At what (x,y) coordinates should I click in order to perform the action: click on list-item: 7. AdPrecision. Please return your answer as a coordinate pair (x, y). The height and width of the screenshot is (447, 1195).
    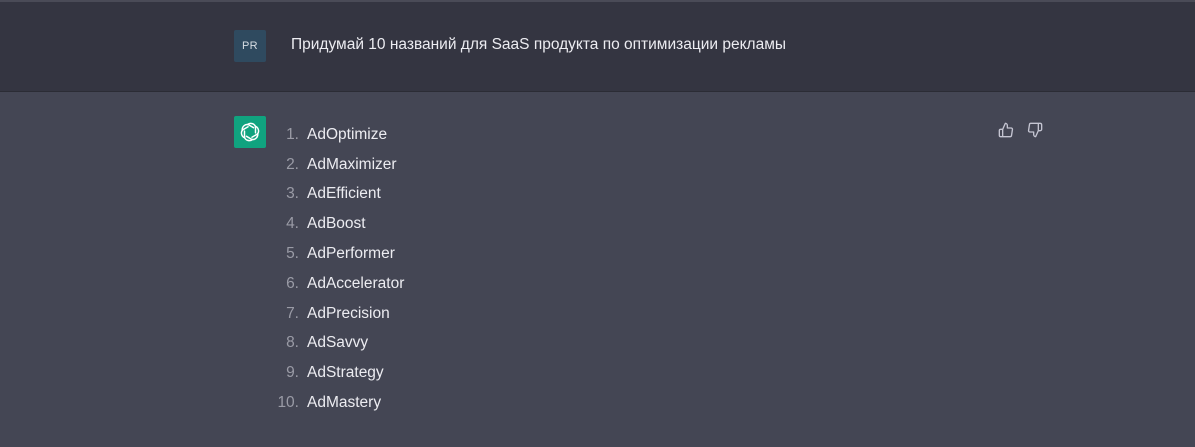
    Looking at the image, I should click on (340, 314).